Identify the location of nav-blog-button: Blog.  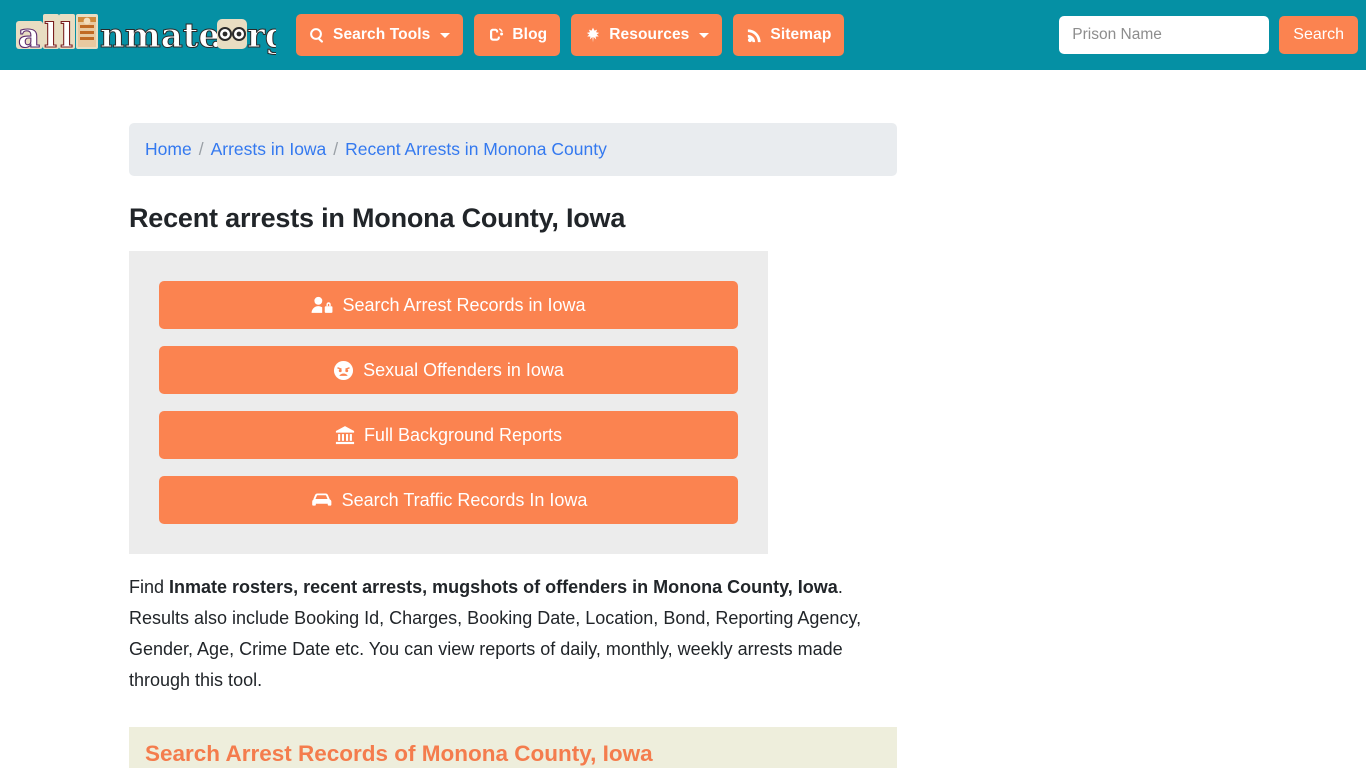
(517, 35).